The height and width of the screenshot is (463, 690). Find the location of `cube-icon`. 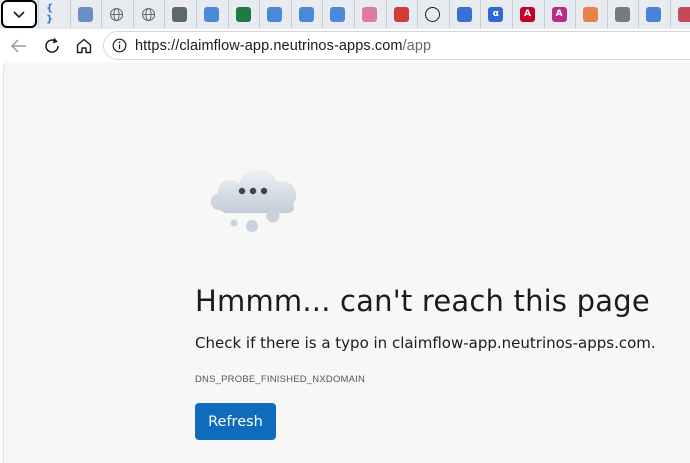

cube-icon is located at coordinates (85, 14).